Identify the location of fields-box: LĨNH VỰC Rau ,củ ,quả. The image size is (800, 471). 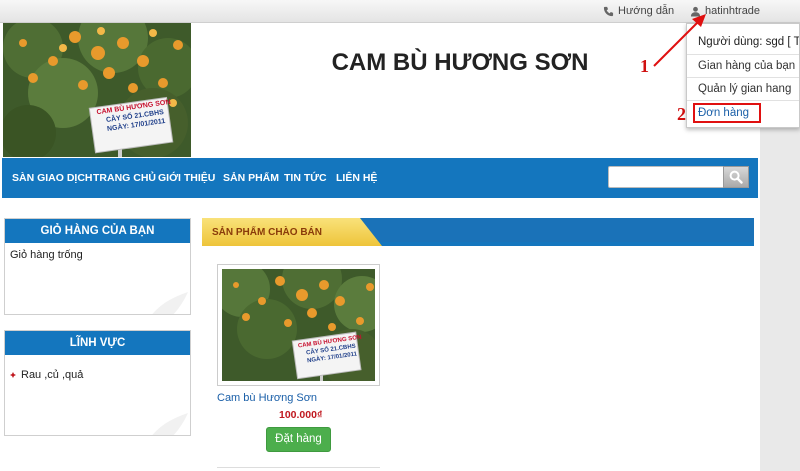
(97, 383).